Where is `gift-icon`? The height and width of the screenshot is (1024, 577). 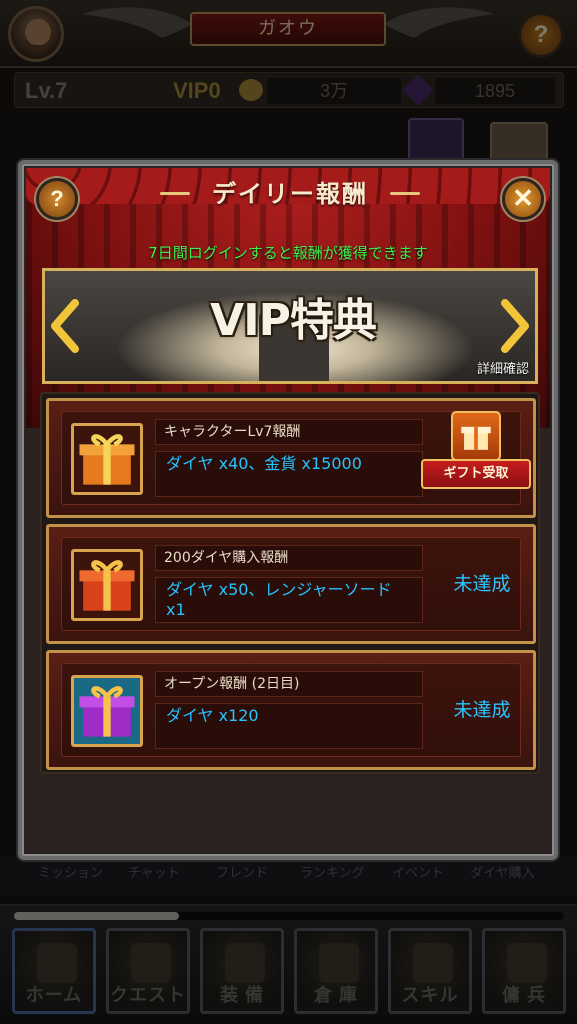 gift-icon is located at coordinates (476, 436).